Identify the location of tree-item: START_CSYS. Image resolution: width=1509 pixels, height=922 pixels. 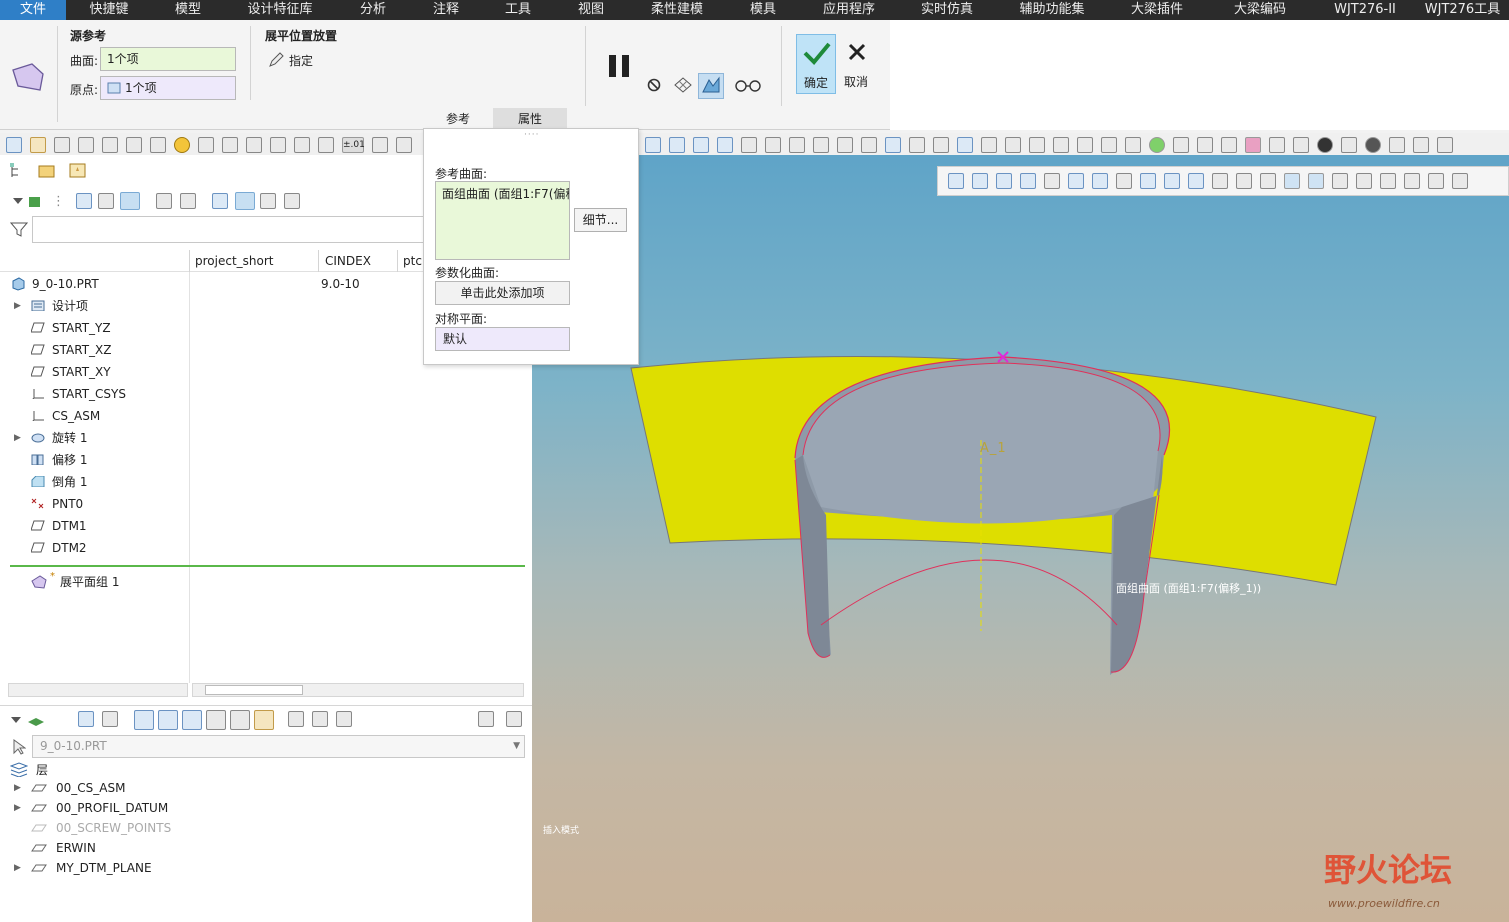
(266, 394).